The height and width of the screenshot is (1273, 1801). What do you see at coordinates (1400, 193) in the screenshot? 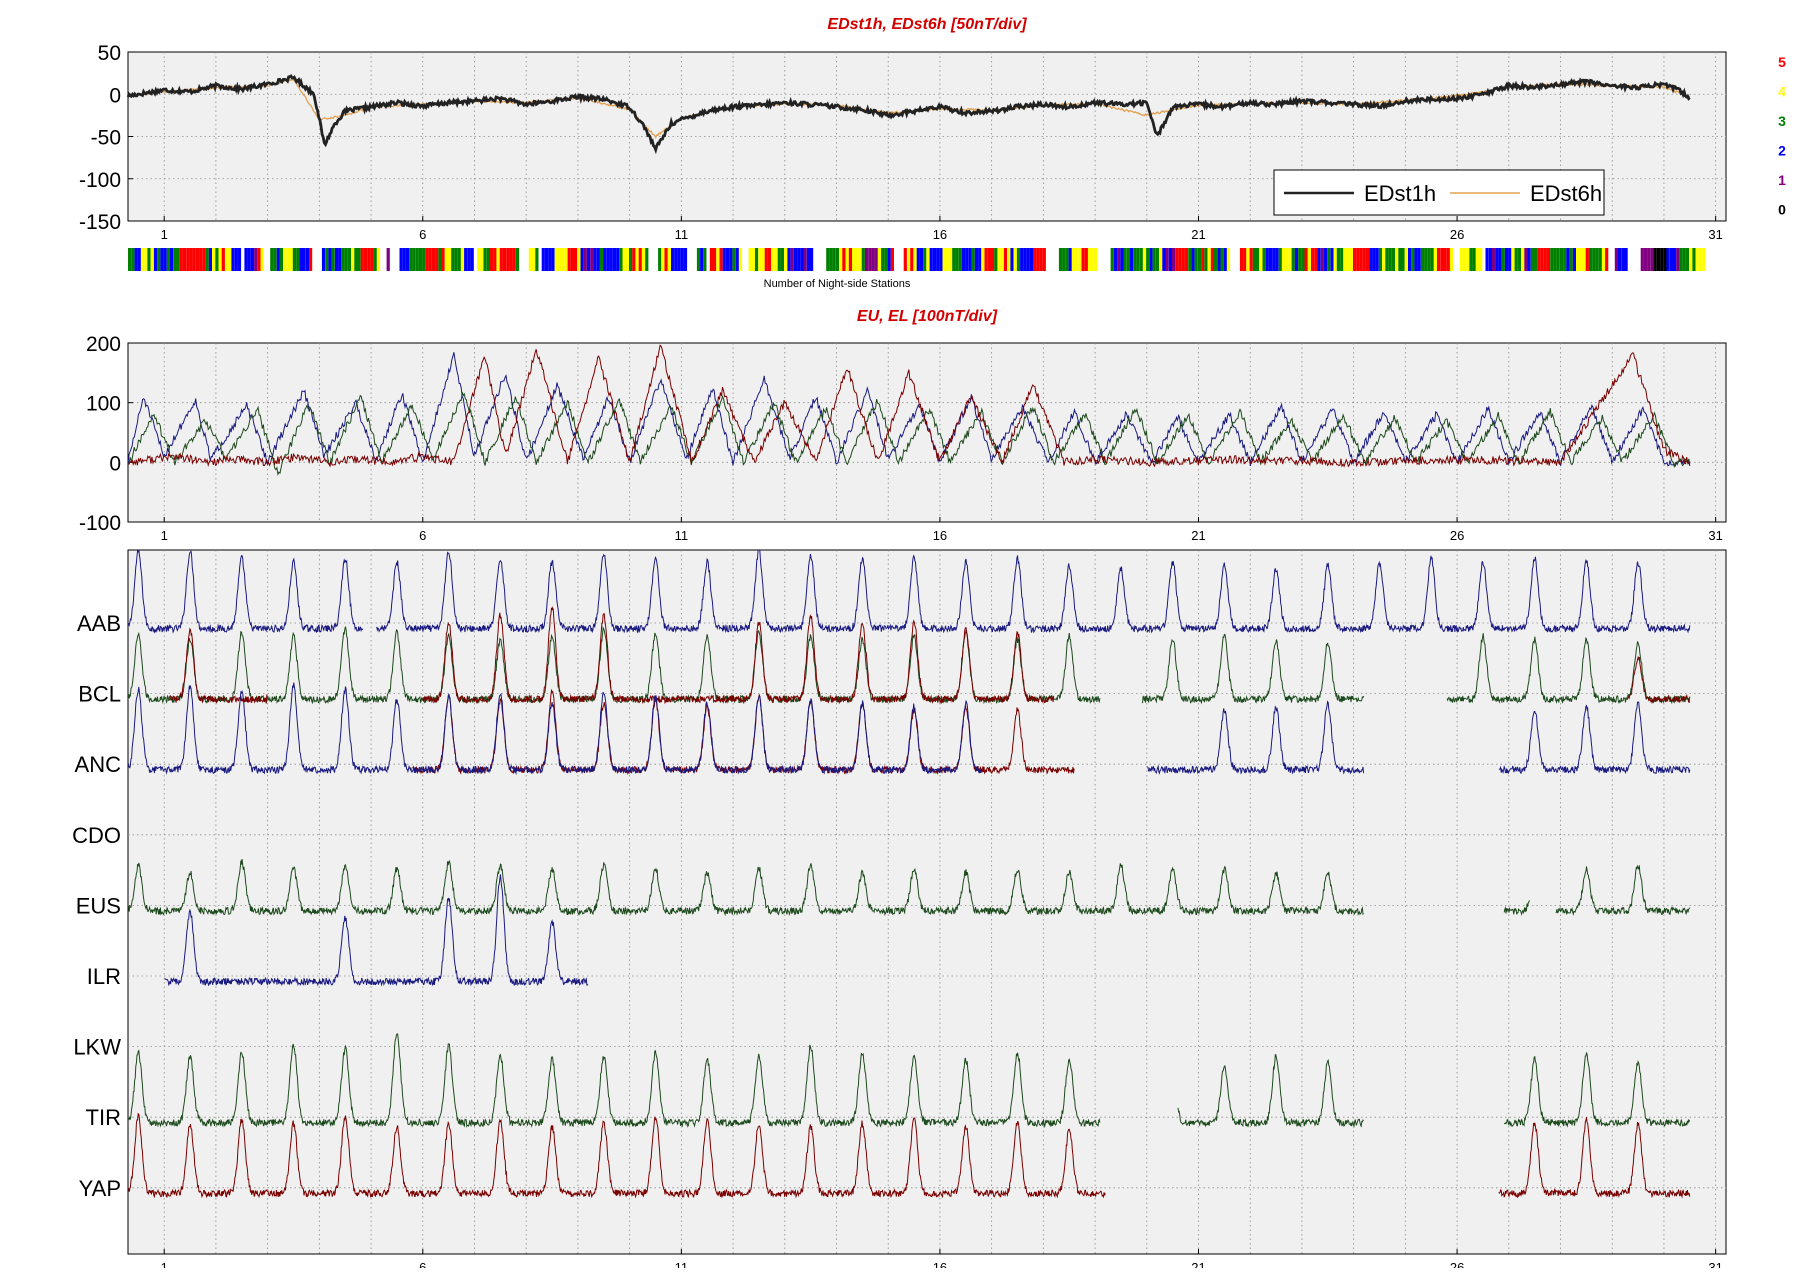
I see `legend-label-edst1h: EDst1h` at bounding box center [1400, 193].